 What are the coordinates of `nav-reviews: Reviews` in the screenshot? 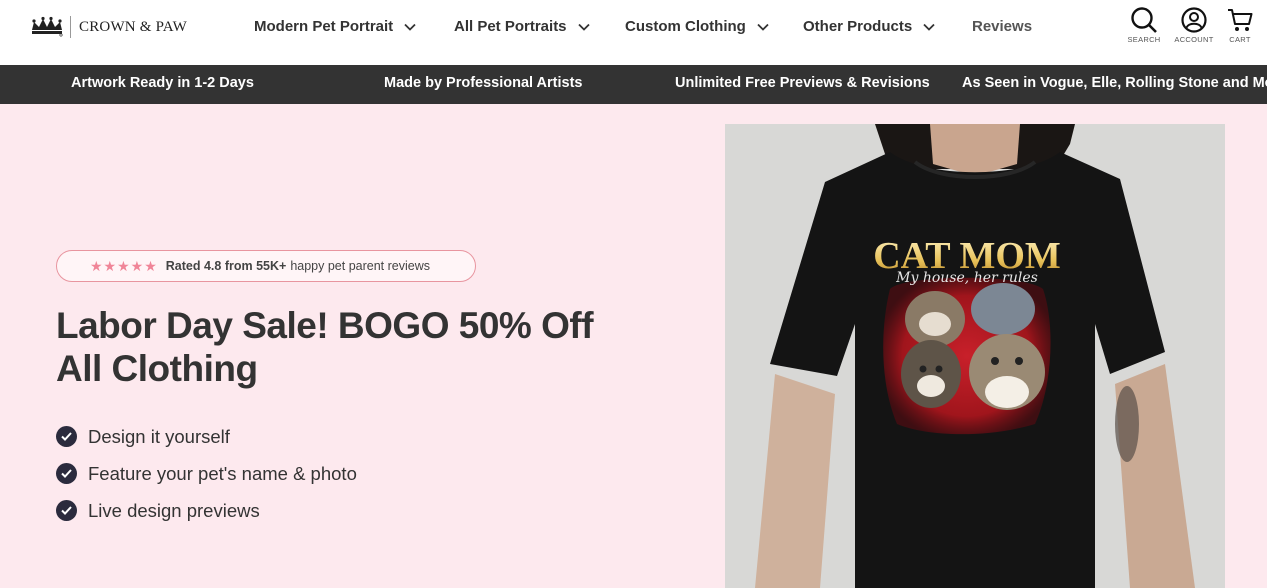 It's located at (1002, 26).